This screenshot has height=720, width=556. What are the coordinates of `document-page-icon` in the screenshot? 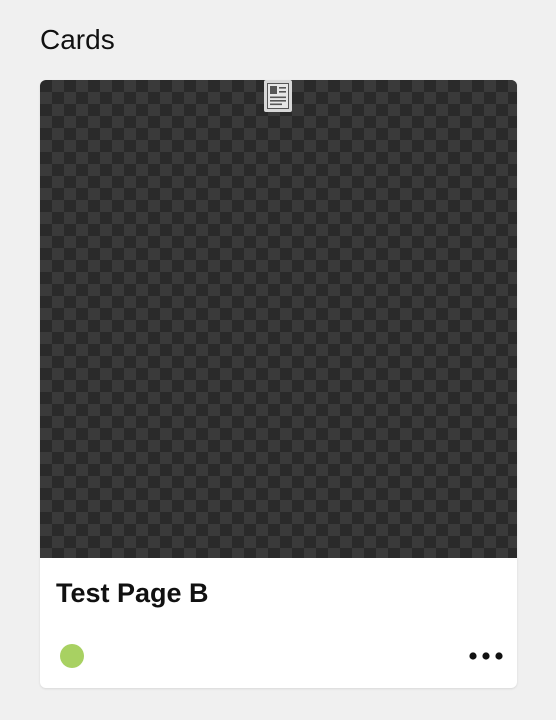 It's located at (278, 96).